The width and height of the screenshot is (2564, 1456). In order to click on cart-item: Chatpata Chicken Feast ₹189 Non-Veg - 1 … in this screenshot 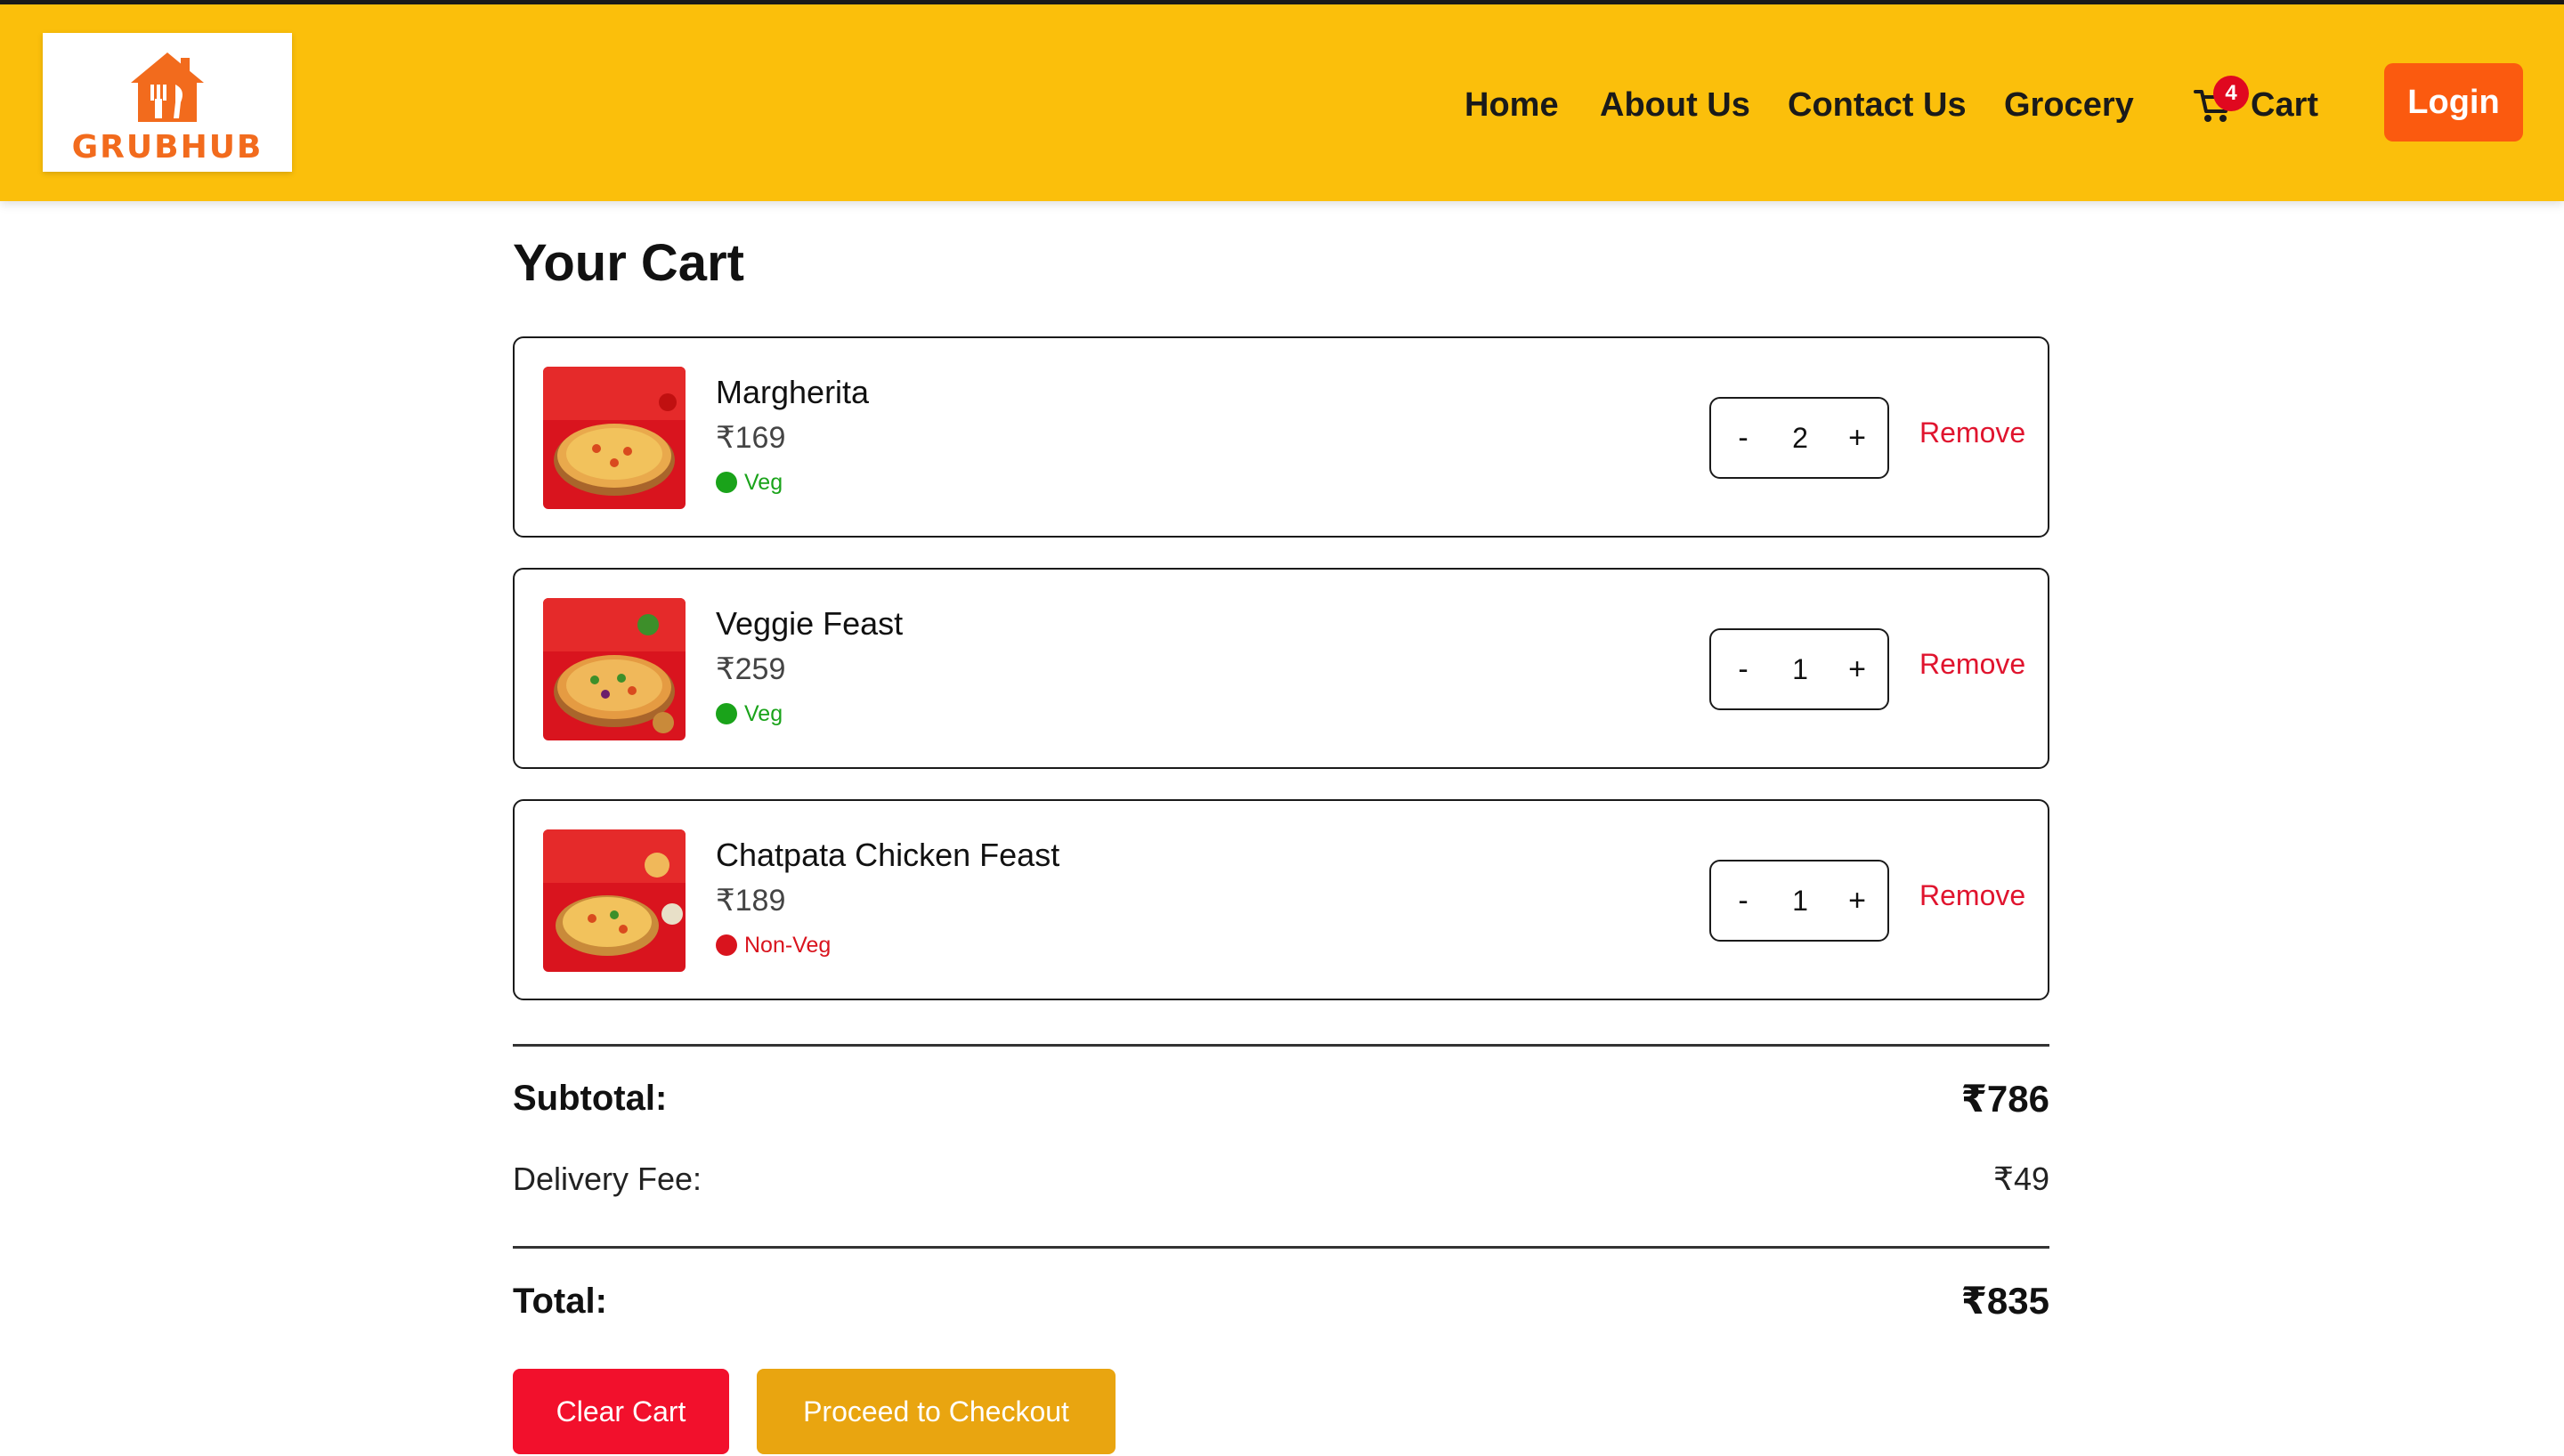, I will do `click(1281, 899)`.